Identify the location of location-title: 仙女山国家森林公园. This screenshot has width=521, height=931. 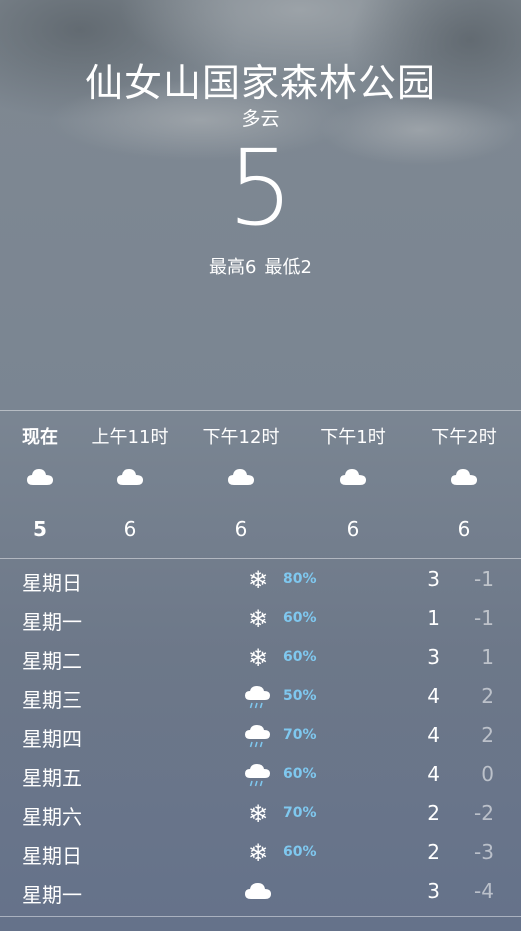
(260, 83).